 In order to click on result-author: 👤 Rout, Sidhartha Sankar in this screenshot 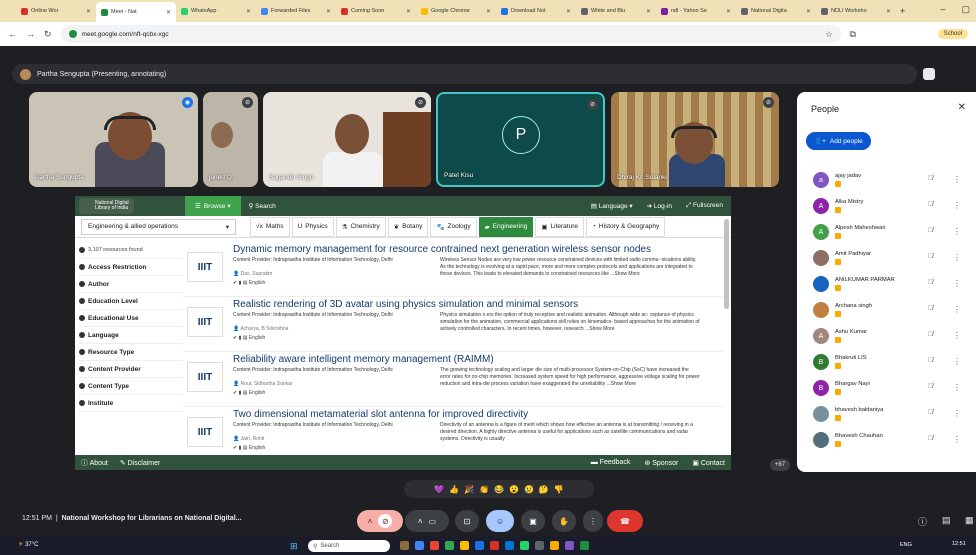, I will do `click(263, 384)`.